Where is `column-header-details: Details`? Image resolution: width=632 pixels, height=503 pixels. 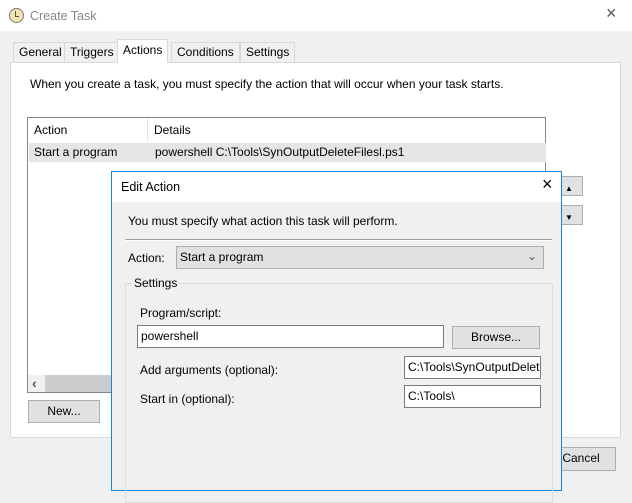 column-header-details: Details is located at coordinates (346, 130).